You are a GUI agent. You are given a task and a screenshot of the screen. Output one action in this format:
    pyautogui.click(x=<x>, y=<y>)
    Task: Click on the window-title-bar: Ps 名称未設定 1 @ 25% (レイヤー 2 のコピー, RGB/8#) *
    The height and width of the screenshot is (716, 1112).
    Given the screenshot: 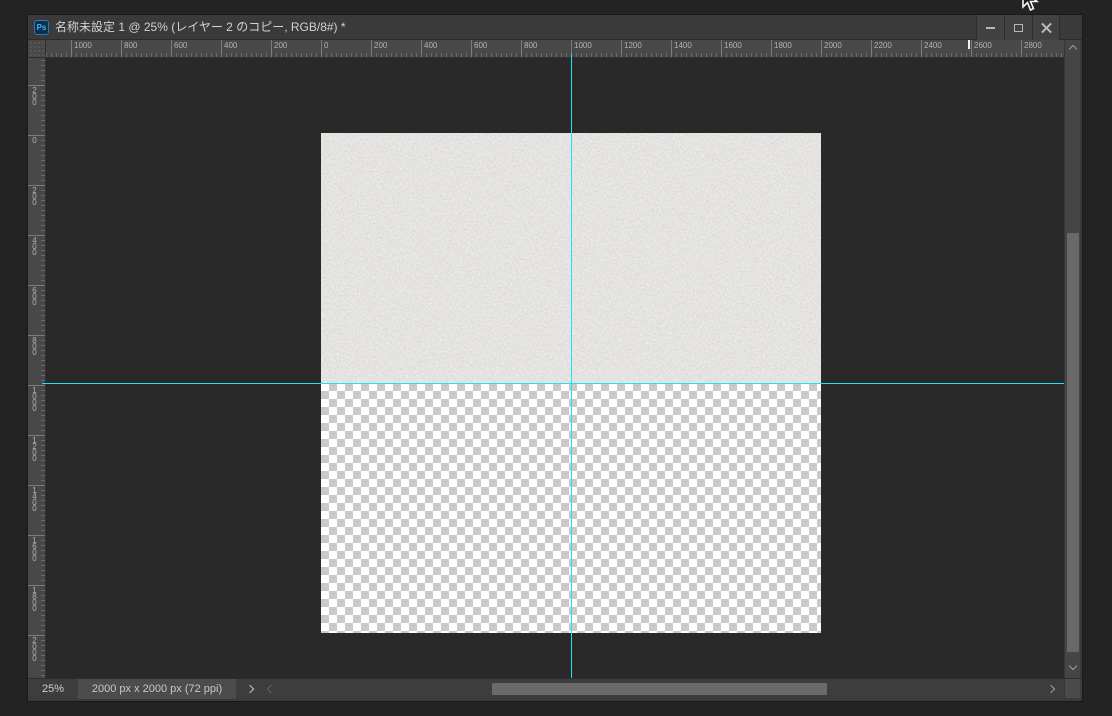 What is the action you would take?
    pyautogui.click(x=555, y=27)
    